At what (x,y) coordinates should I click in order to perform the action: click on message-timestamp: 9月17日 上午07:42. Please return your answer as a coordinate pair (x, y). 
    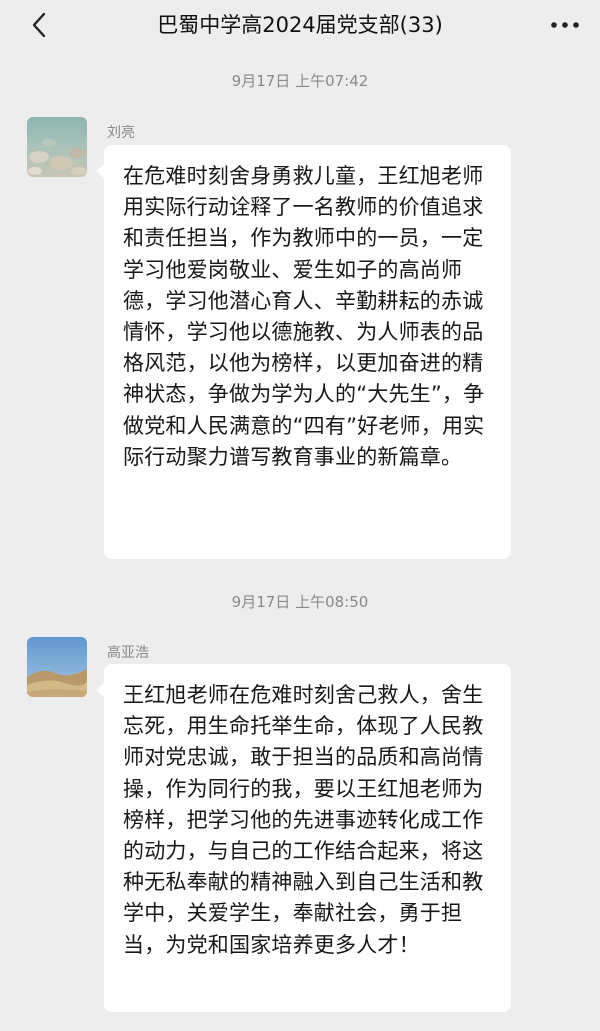
    Looking at the image, I should click on (300, 81).